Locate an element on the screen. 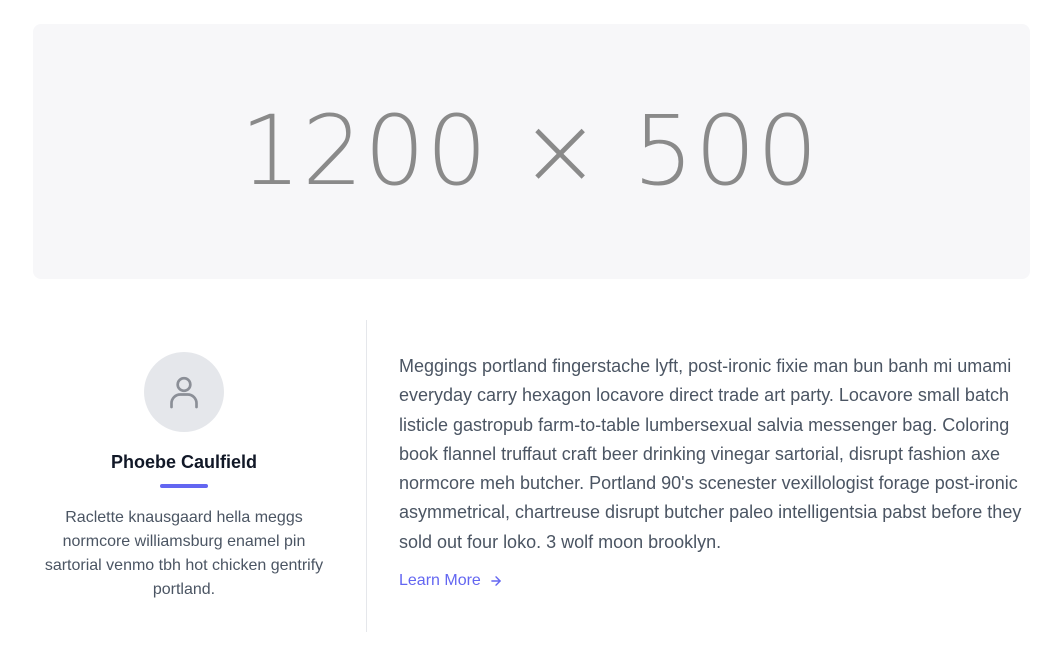 The image size is (1057, 664). user-icon is located at coordinates (184, 392).